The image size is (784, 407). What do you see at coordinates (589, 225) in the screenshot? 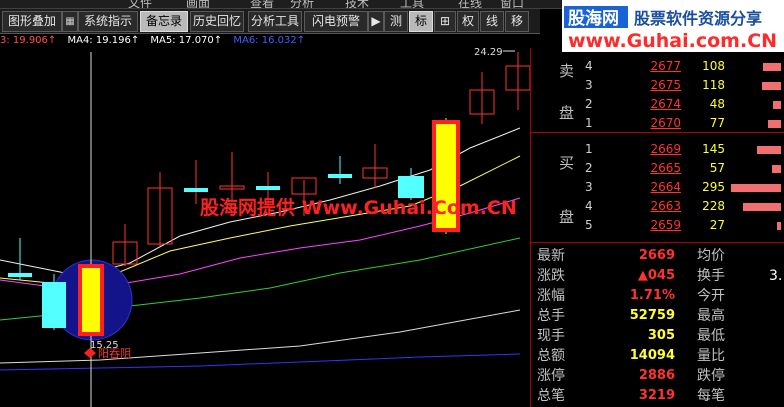
I see `order-level: 5` at bounding box center [589, 225].